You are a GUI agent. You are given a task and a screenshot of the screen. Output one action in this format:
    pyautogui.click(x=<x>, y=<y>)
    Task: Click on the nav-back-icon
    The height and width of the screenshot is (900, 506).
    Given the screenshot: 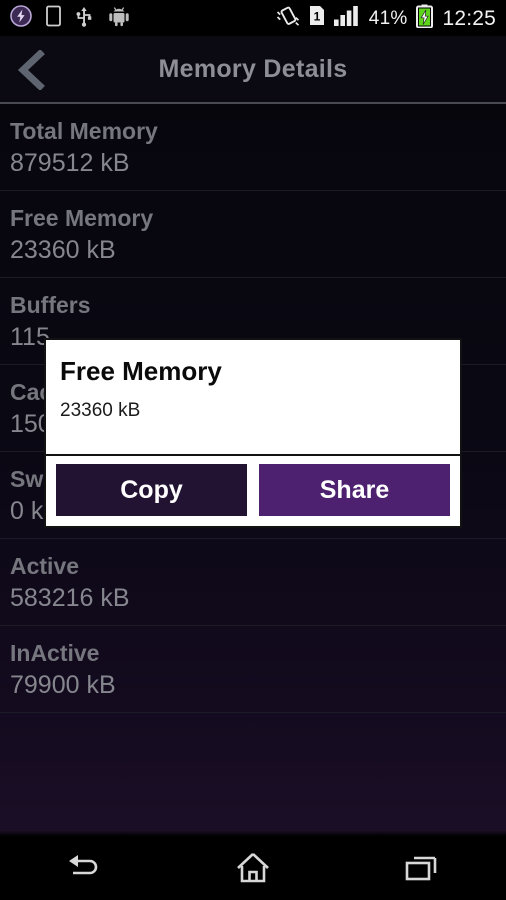 What is the action you would take?
    pyautogui.click(x=84, y=868)
    